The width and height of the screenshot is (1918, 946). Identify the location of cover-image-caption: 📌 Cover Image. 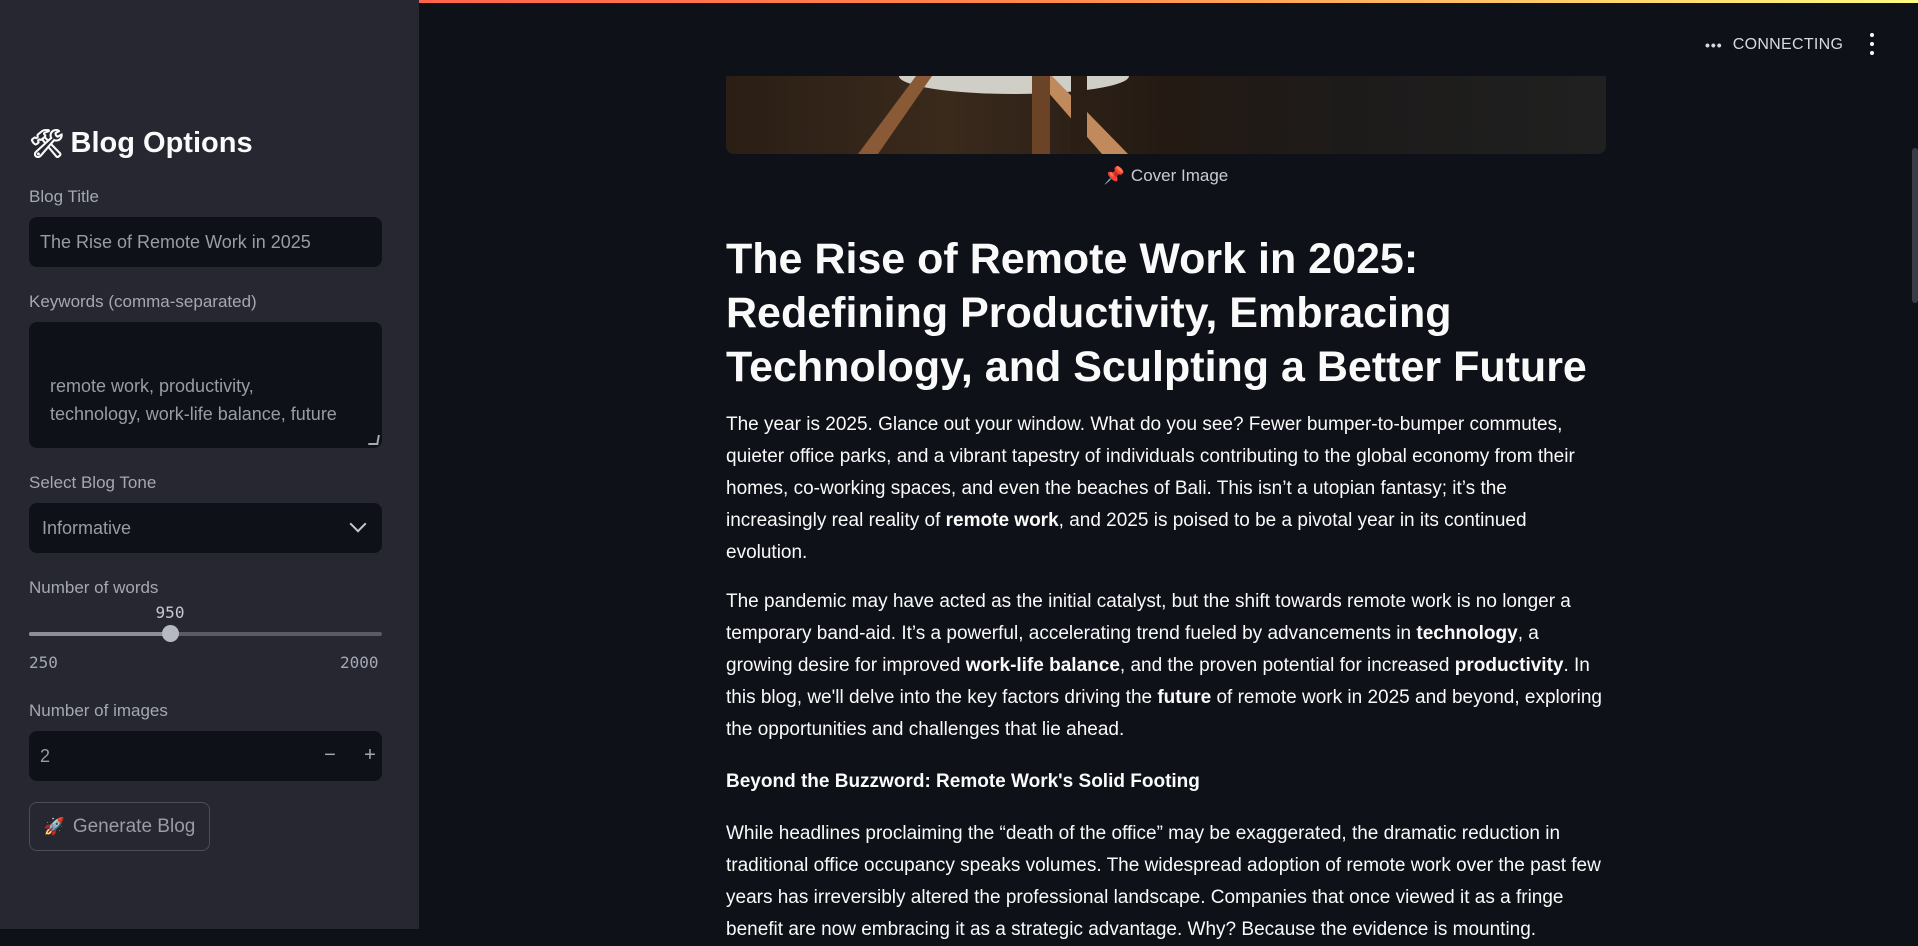
(1166, 176).